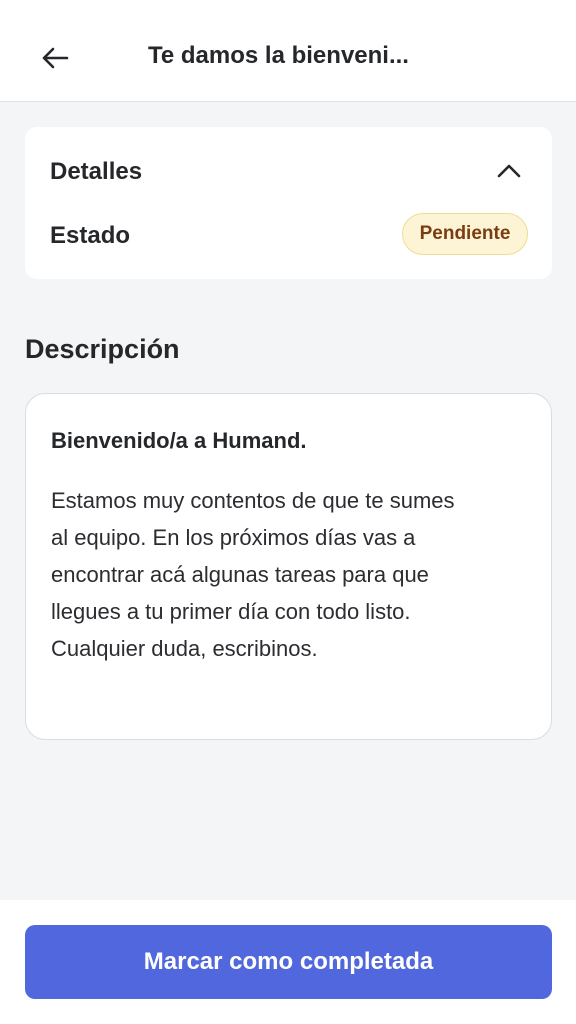 The height and width of the screenshot is (1024, 576). I want to click on description-line: Cualquier duda, escribinos., so click(184, 648).